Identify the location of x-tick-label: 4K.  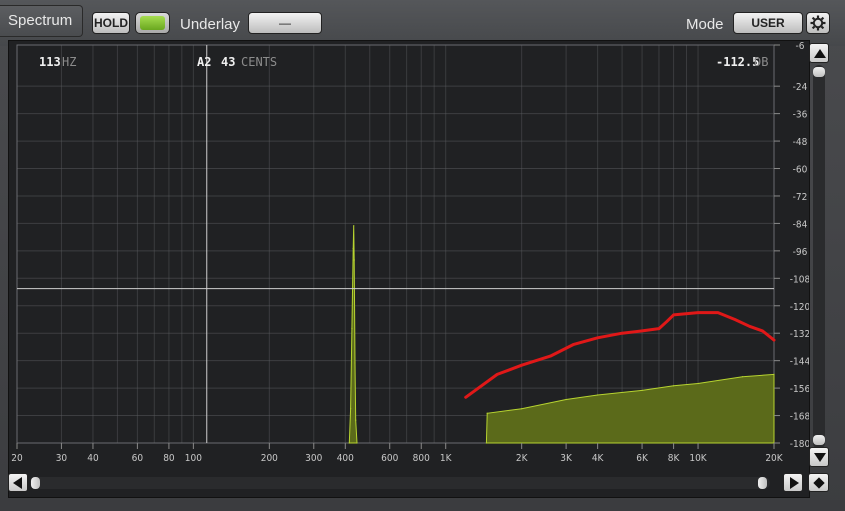
(598, 458).